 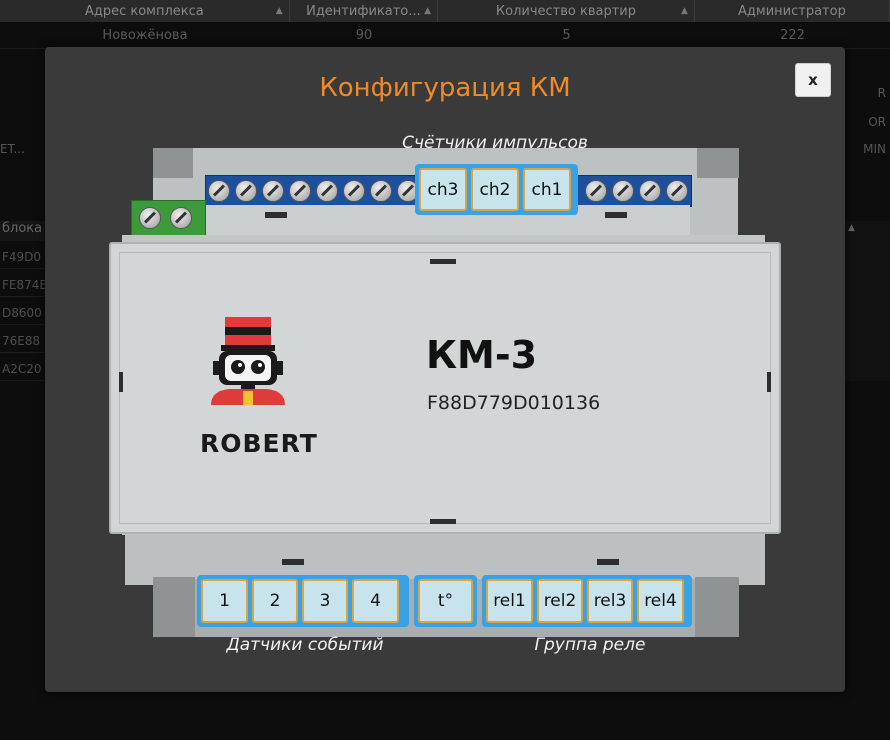 I want to click on header-label: Количество квартир, so click(x=565, y=11).